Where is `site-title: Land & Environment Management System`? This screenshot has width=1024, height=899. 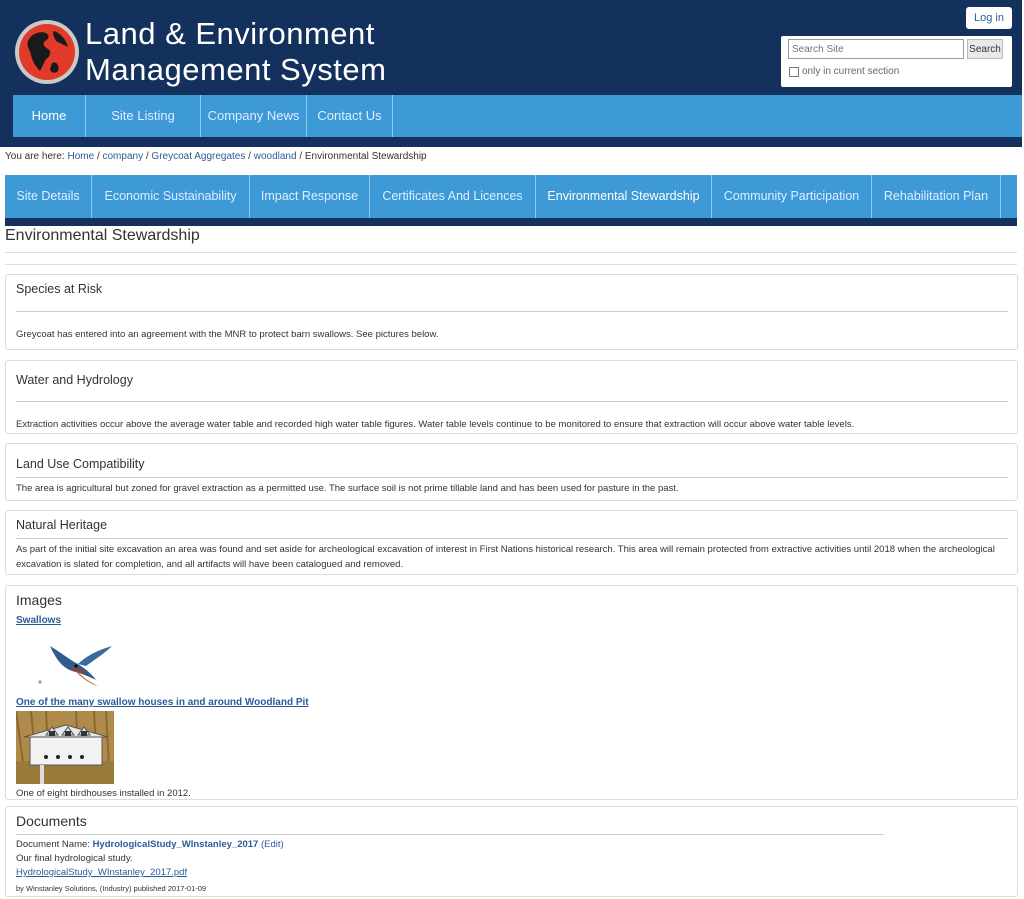 site-title: Land & Environment Management System is located at coordinates (235, 52).